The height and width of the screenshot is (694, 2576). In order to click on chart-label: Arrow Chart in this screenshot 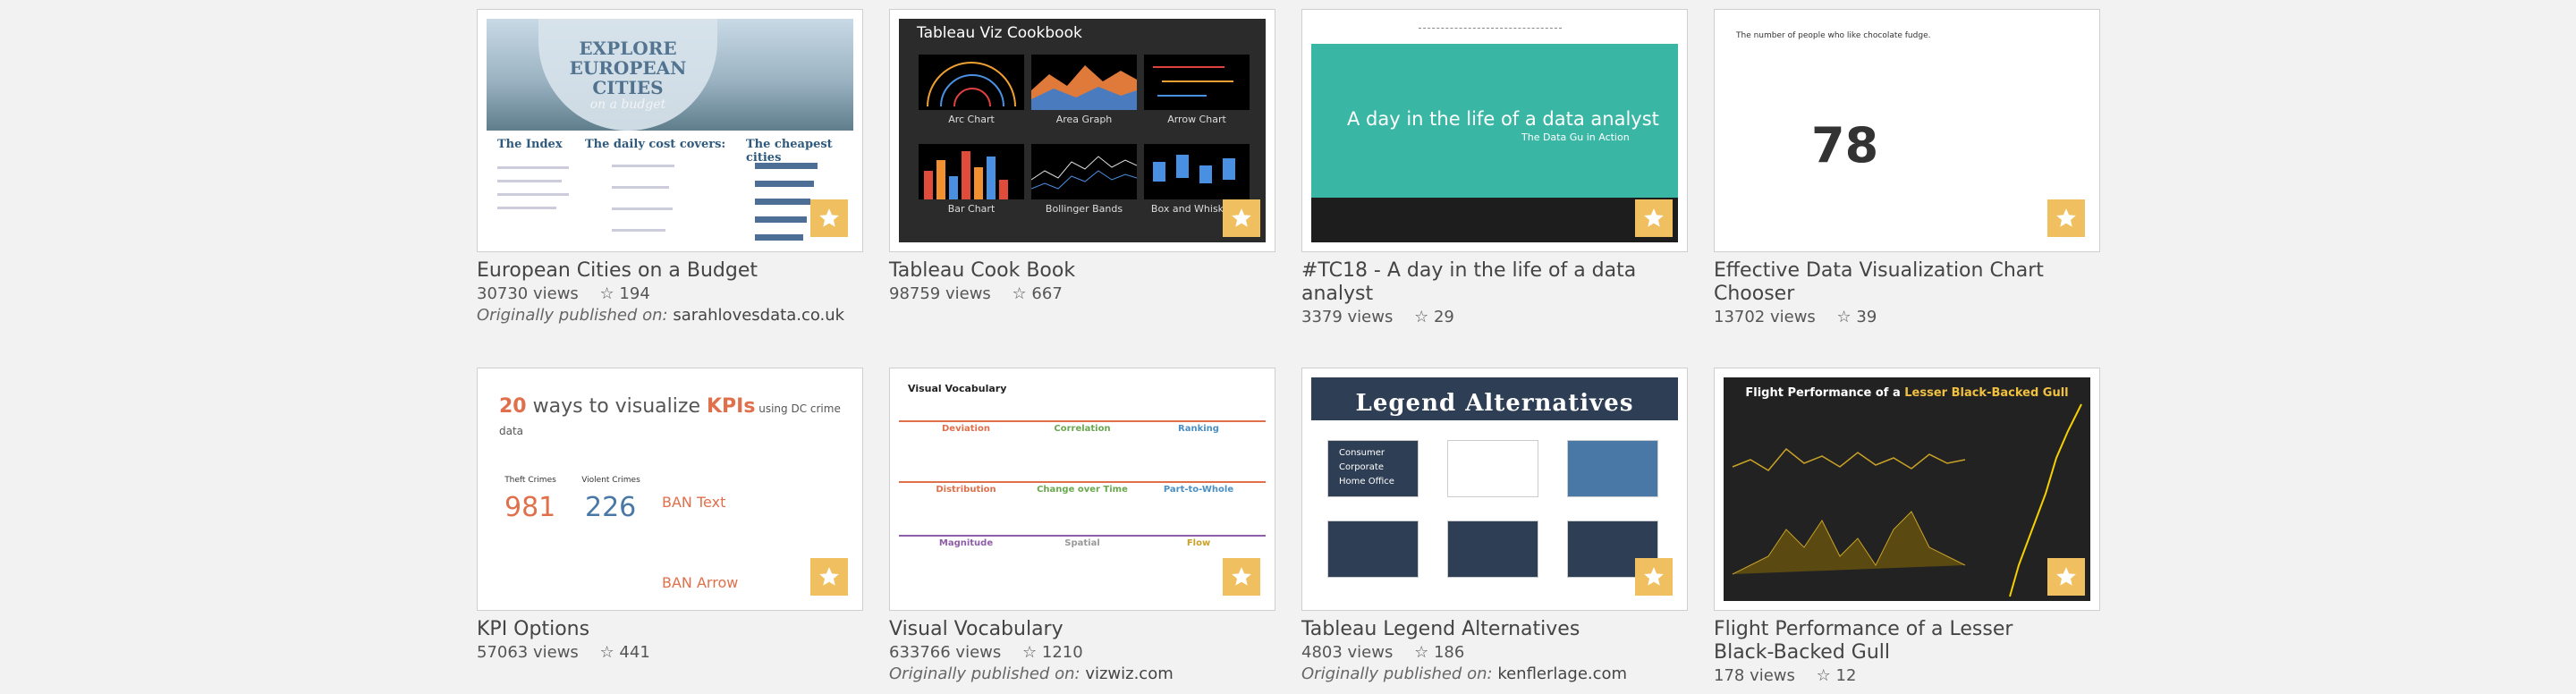, I will do `click(1196, 120)`.